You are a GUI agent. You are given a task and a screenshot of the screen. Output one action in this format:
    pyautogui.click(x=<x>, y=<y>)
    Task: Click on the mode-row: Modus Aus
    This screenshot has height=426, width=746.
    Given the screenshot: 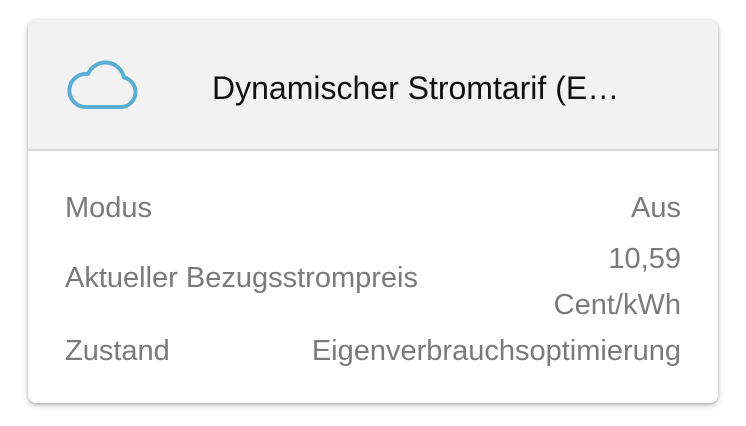 What is the action you would take?
    pyautogui.click(x=373, y=208)
    